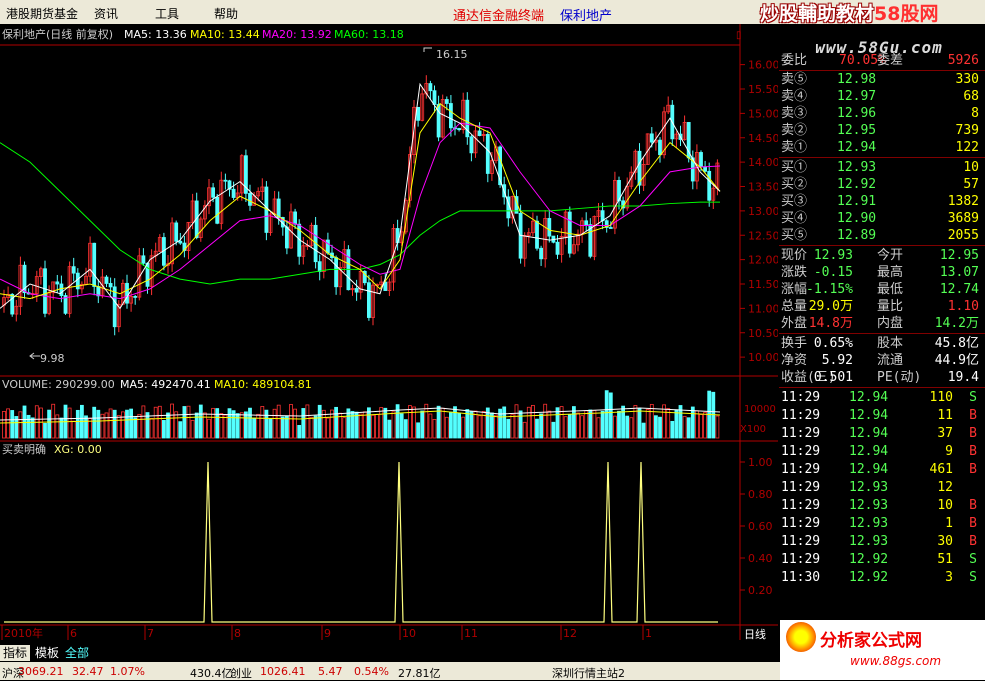 The height and width of the screenshot is (681, 985). What do you see at coordinates (167, 13) in the screenshot?
I see `menu-item-tools: 工具` at bounding box center [167, 13].